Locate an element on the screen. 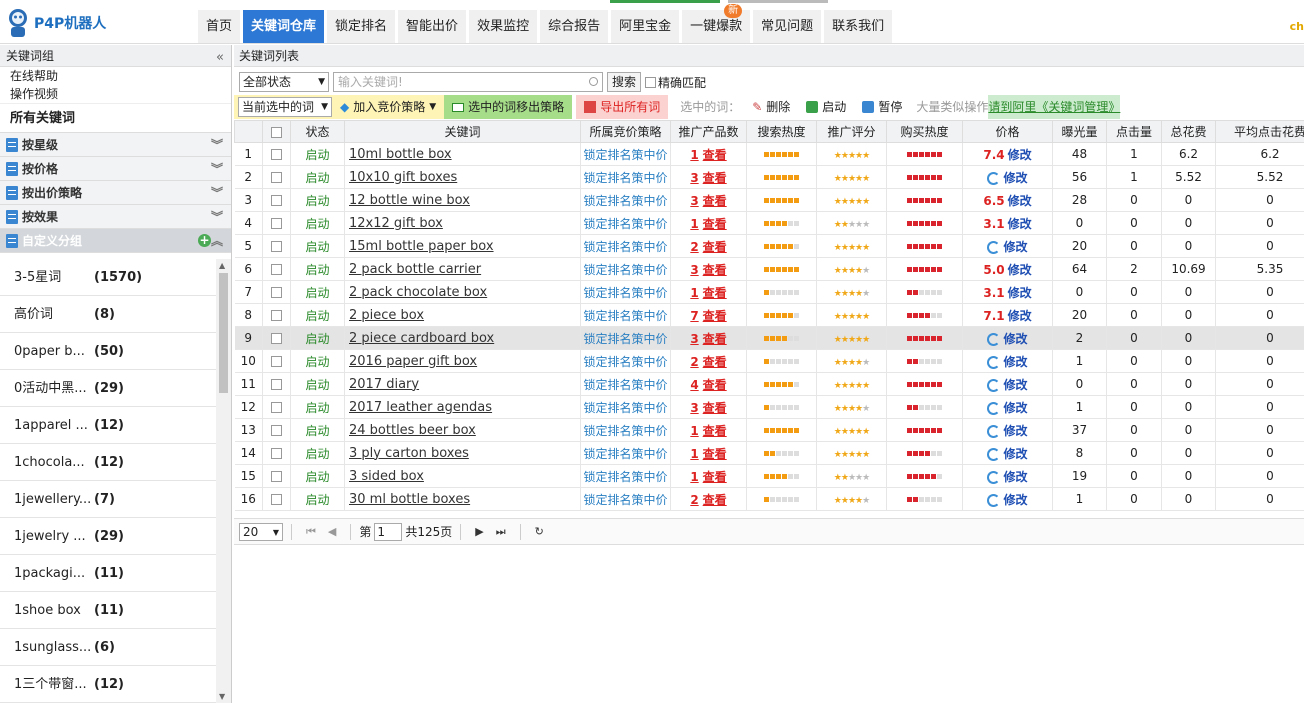 This screenshot has height=703, width=1304. keyword-link: 3 ply carton boxes is located at coordinates (462, 453).